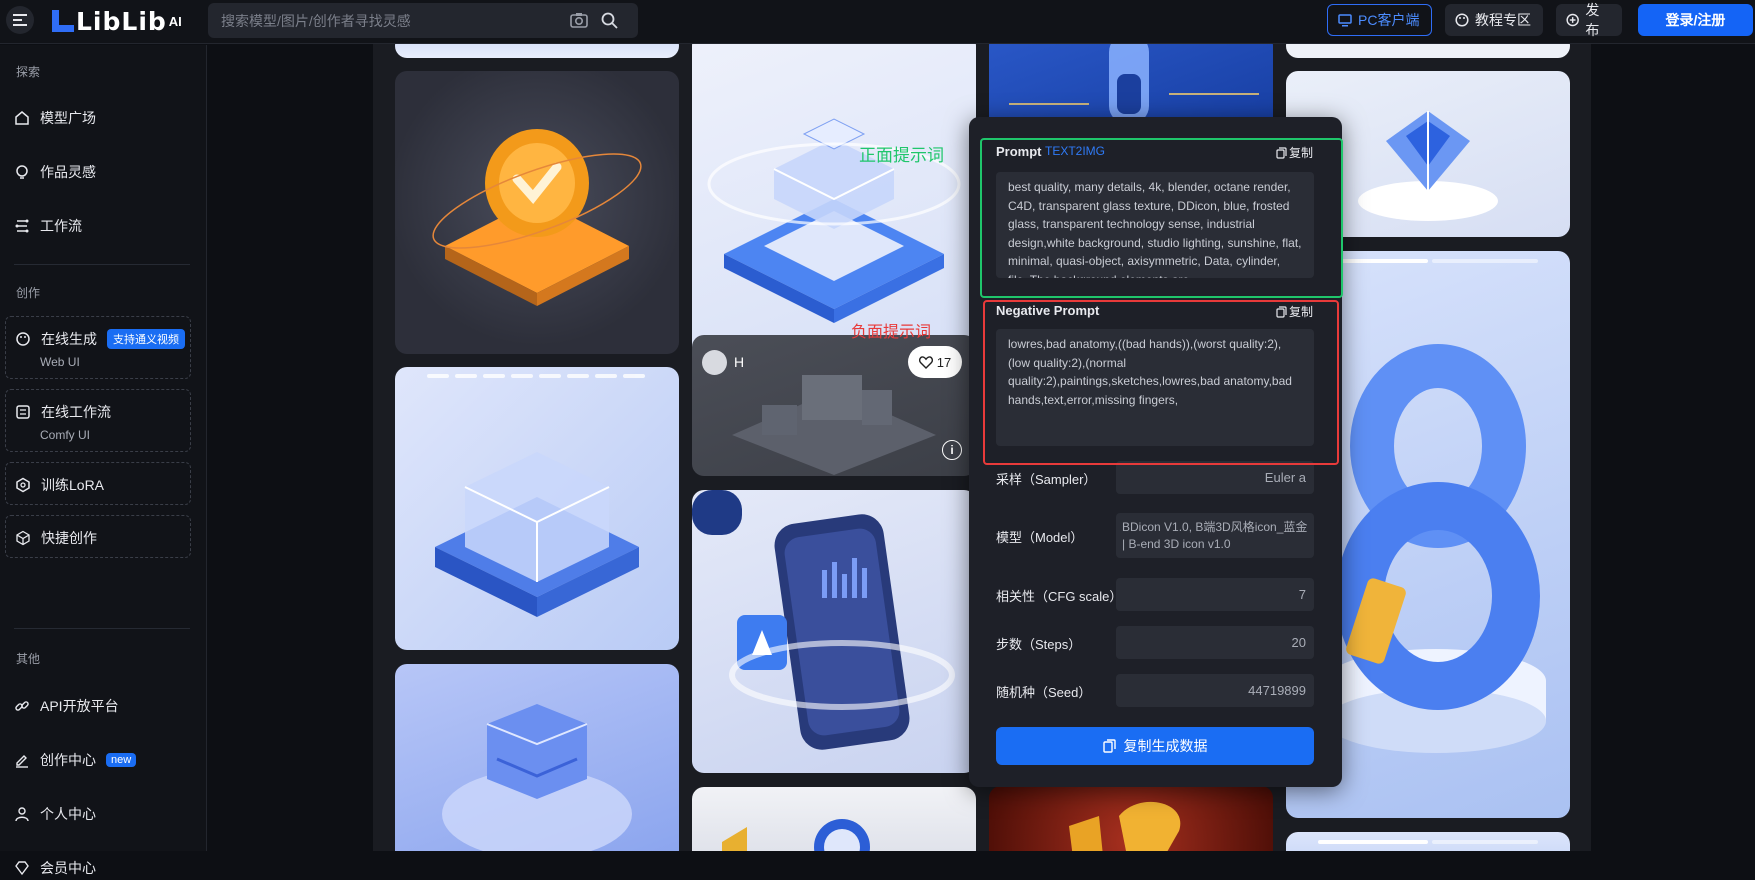 Image resolution: width=1755 pixels, height=880 pixels. Describe the element at coordinates (146, 339) in the screenshot. I see `video-support-badge: 支持通义视频` at that location.